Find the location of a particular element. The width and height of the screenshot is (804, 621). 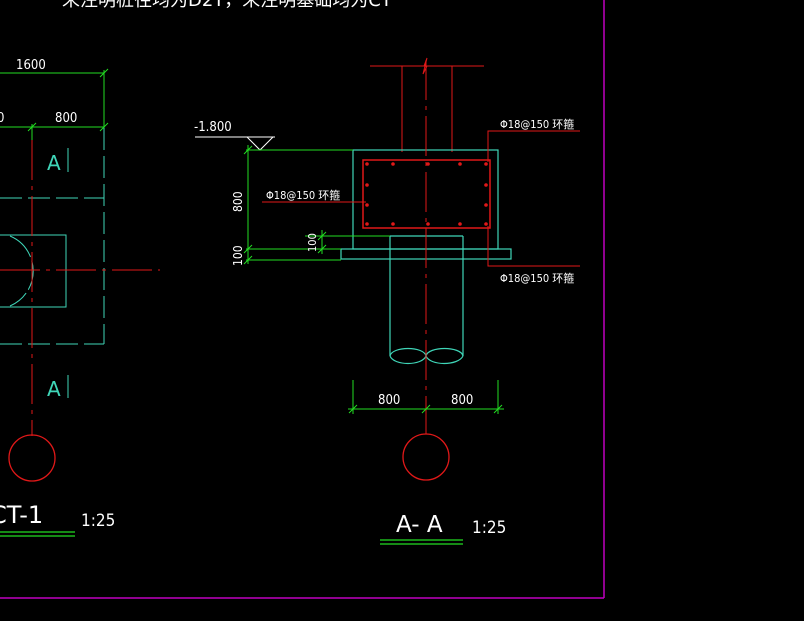

plan-section-mark-bottom: A is located at coordinates (54, 389).